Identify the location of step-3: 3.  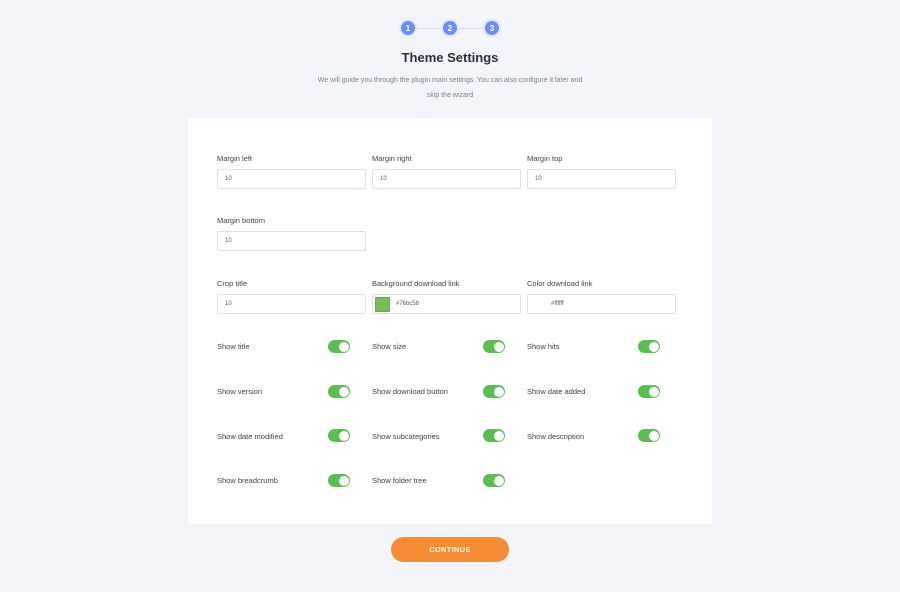
(492, 28).